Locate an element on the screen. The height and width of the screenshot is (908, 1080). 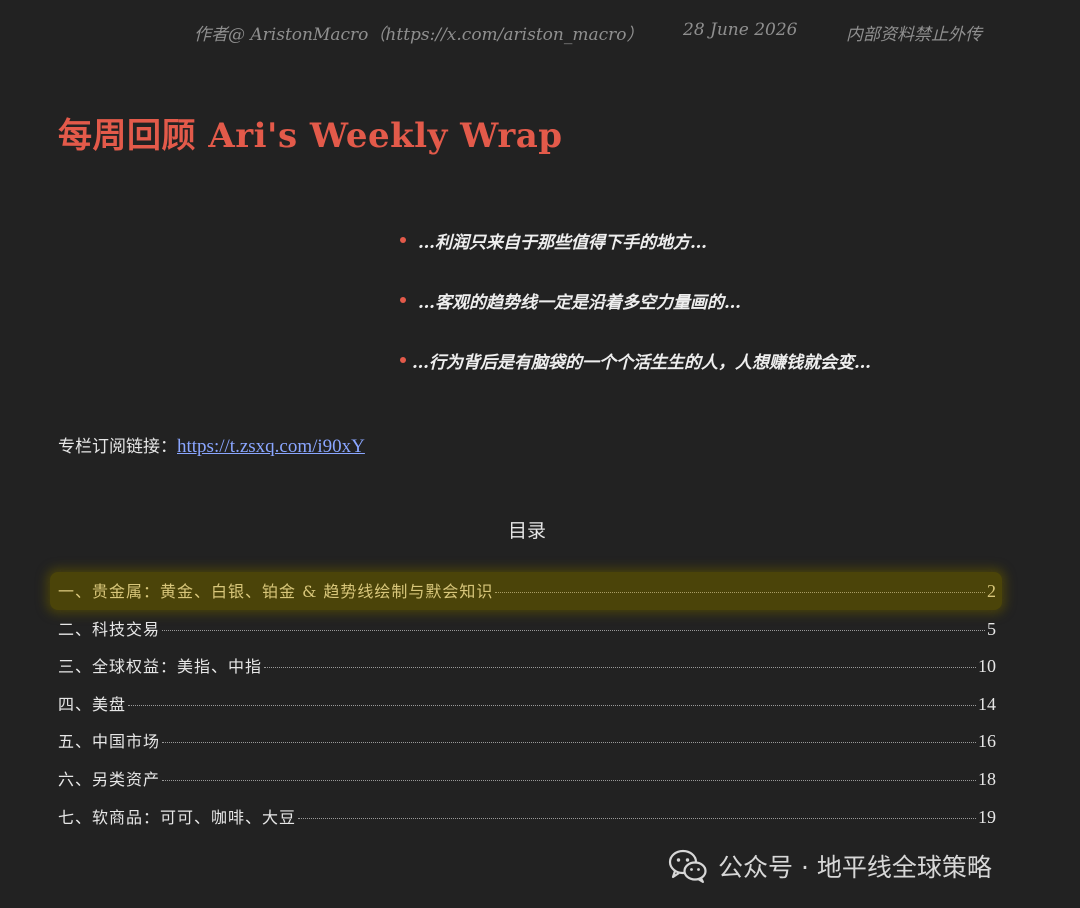
toc-item-title: 五、中国市场 is located at coordinates (109, 742).